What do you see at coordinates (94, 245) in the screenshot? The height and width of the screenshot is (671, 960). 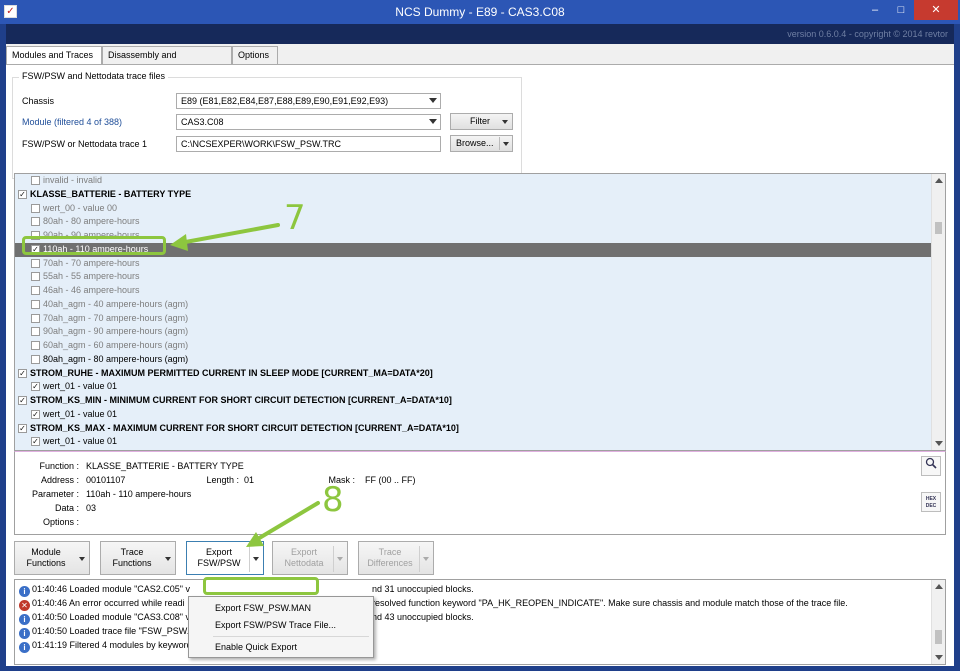 I see `highlight-selected-row` at bounding box center [94, 245].